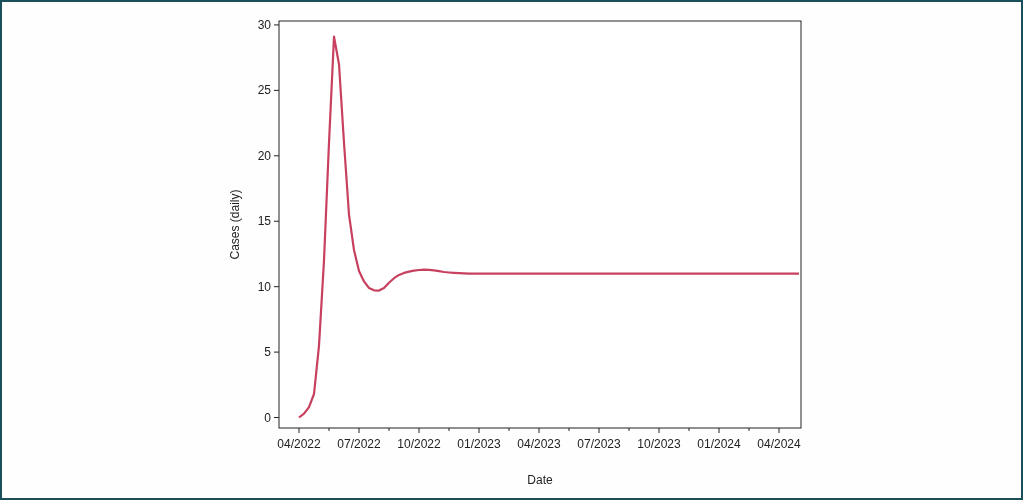 This screenshot has width=1023, height=500. I want to click on x-axis-title: Date, so click(540, 480).